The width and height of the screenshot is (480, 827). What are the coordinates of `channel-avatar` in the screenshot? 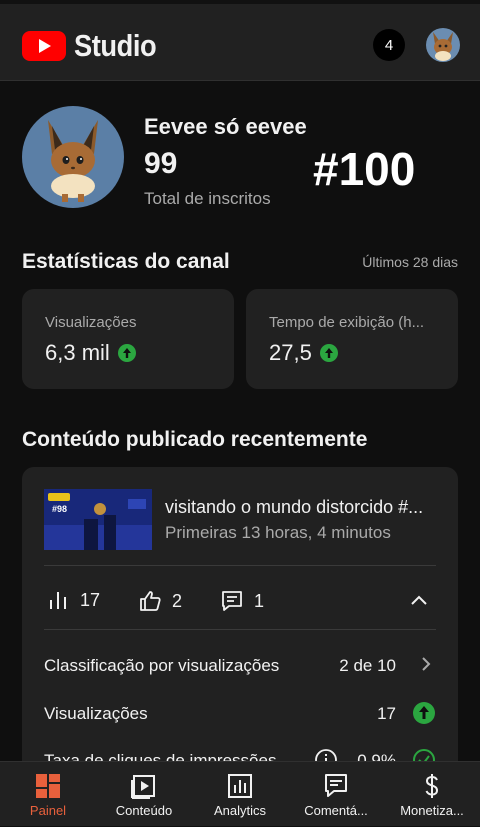 It's located at (73, 157).